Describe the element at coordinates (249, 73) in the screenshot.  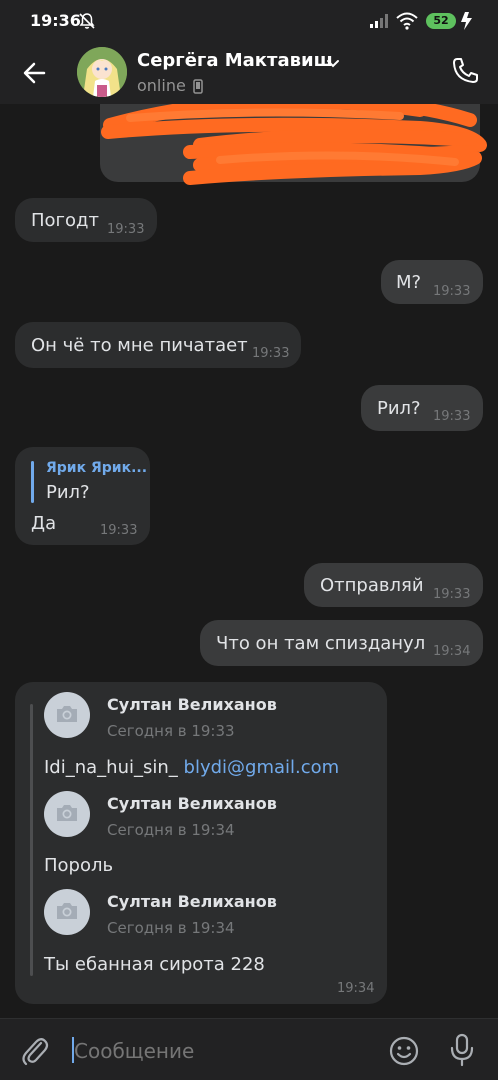
I see `chat-header: Сергёга Мактавиш online` at that location.